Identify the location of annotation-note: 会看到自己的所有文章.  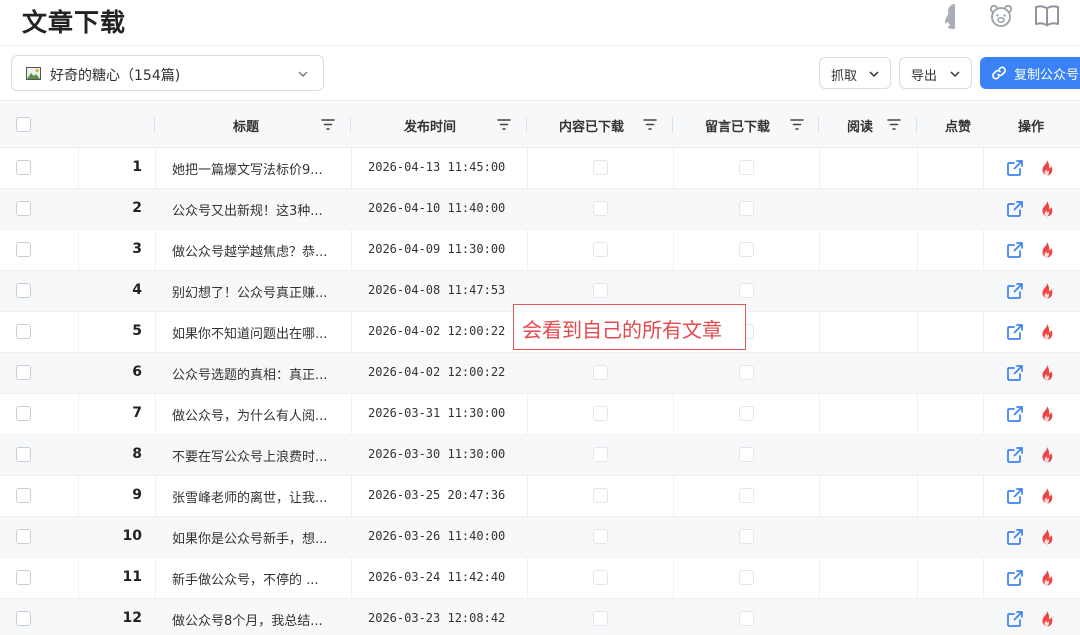
(629, 327).